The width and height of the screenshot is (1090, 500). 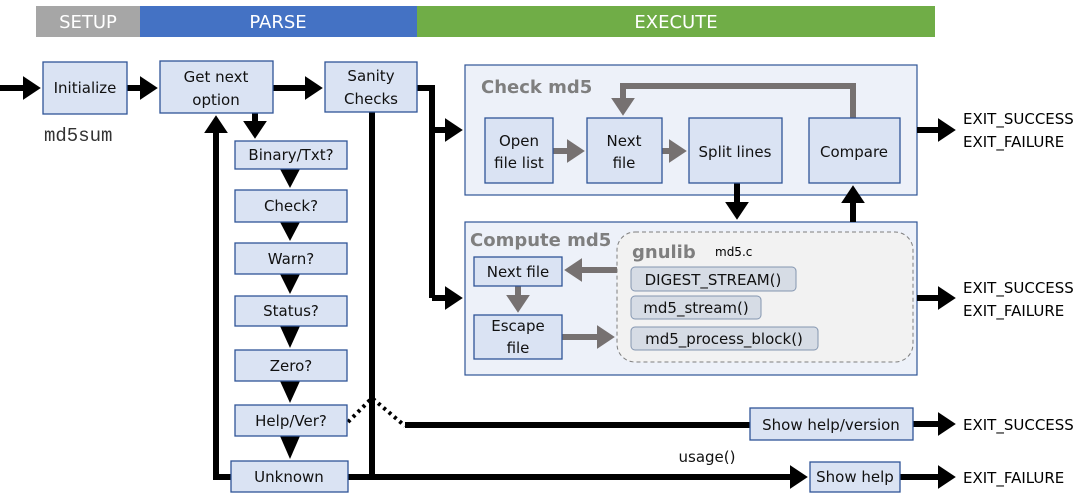 I want to click on gnulib-file: md5.c, so click(x=733, y=252).